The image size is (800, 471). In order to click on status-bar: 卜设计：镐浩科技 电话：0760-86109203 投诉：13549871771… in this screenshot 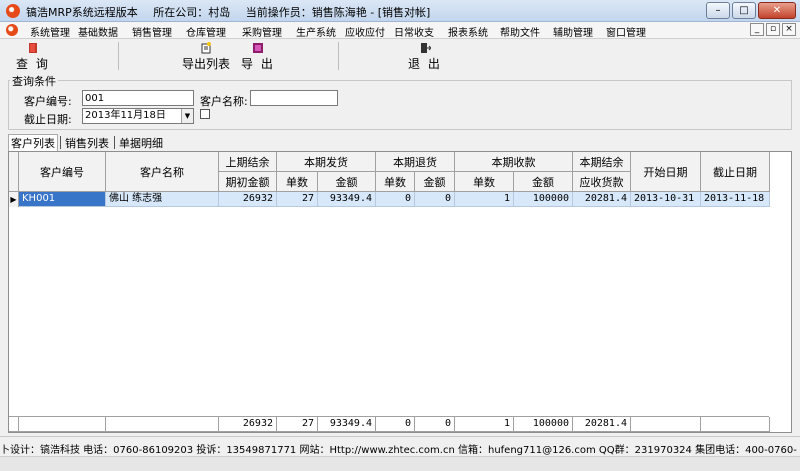, I will do `click(400, 446)`.